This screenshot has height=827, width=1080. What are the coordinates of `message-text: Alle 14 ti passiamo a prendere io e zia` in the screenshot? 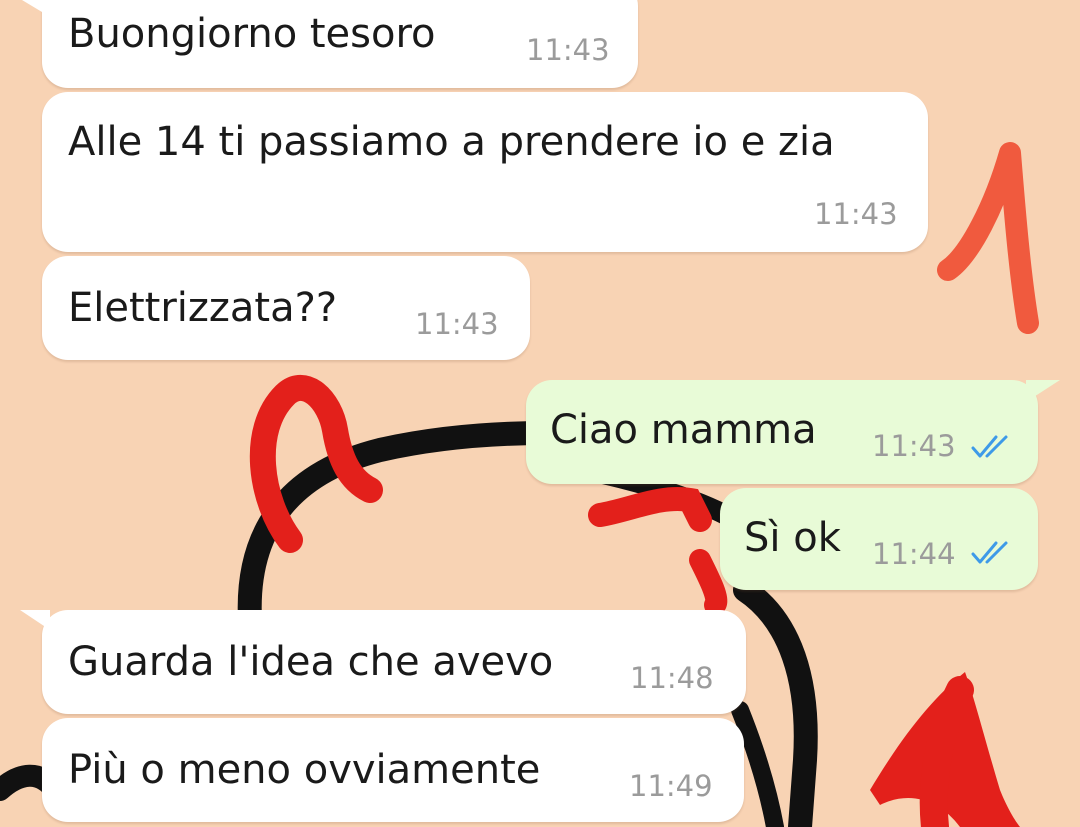 It's located at (451, 142).